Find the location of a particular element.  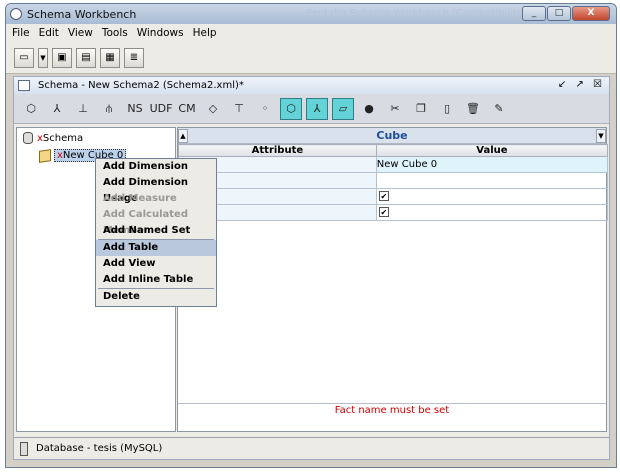

cube-icon: ⬡ is located at coordinates (31, 109).